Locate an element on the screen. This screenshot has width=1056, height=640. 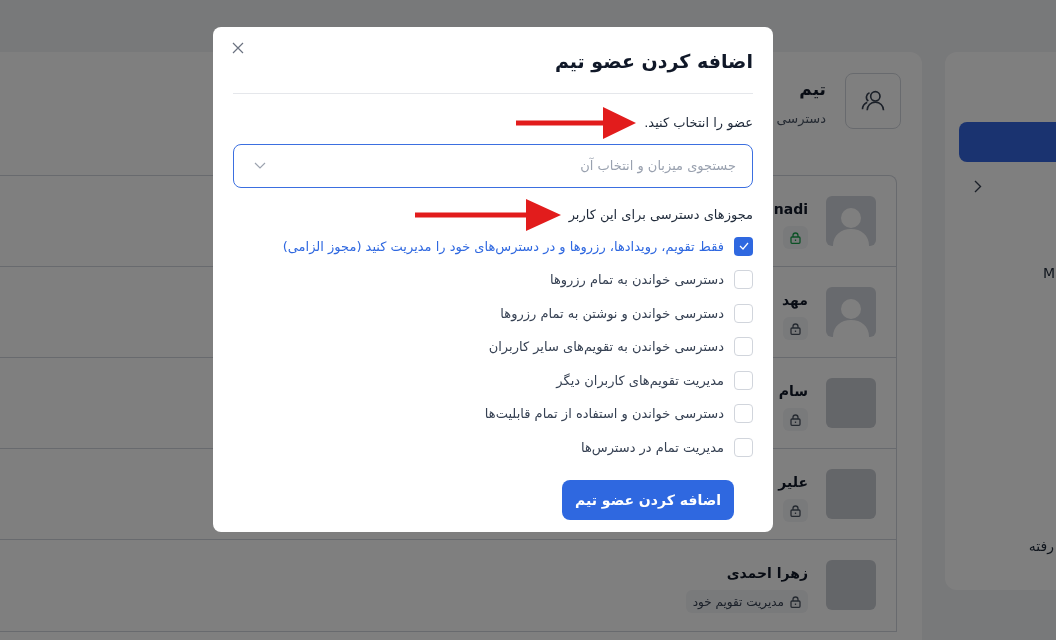
member-name: مهد is located at coordinates (795, 301).